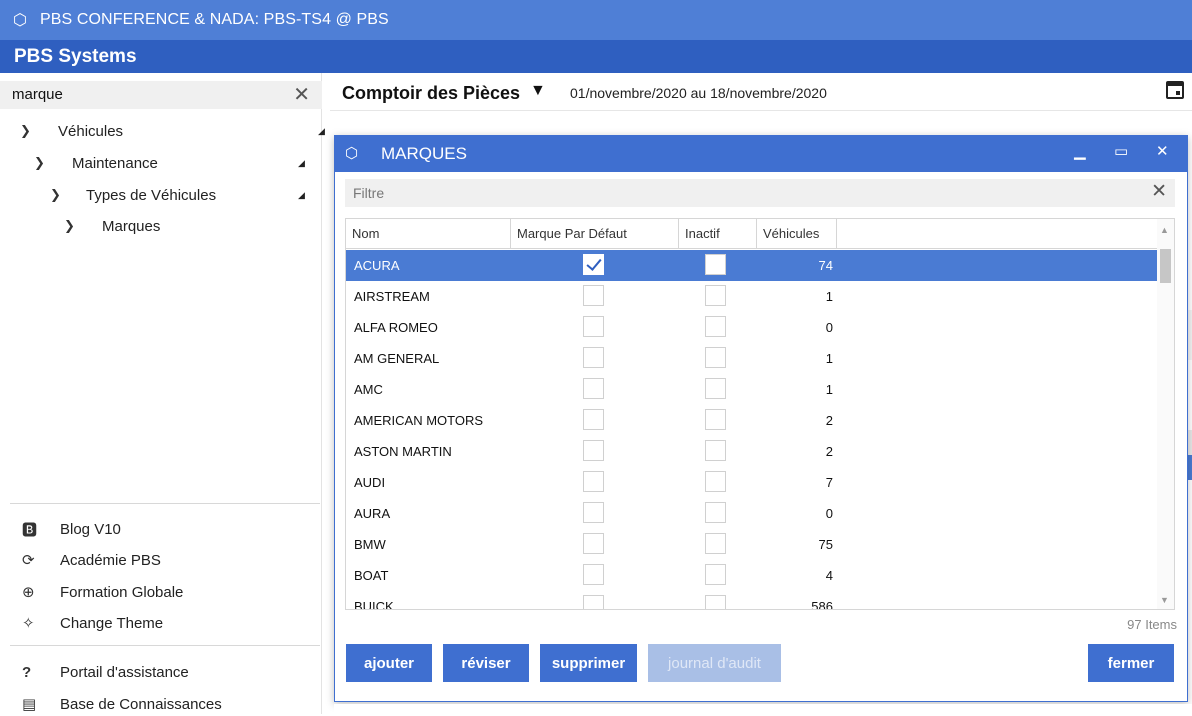 The image size is (1192, 716). I want to click on link-formation-globale: ⊕ Formation Globale, so click(102, 592).